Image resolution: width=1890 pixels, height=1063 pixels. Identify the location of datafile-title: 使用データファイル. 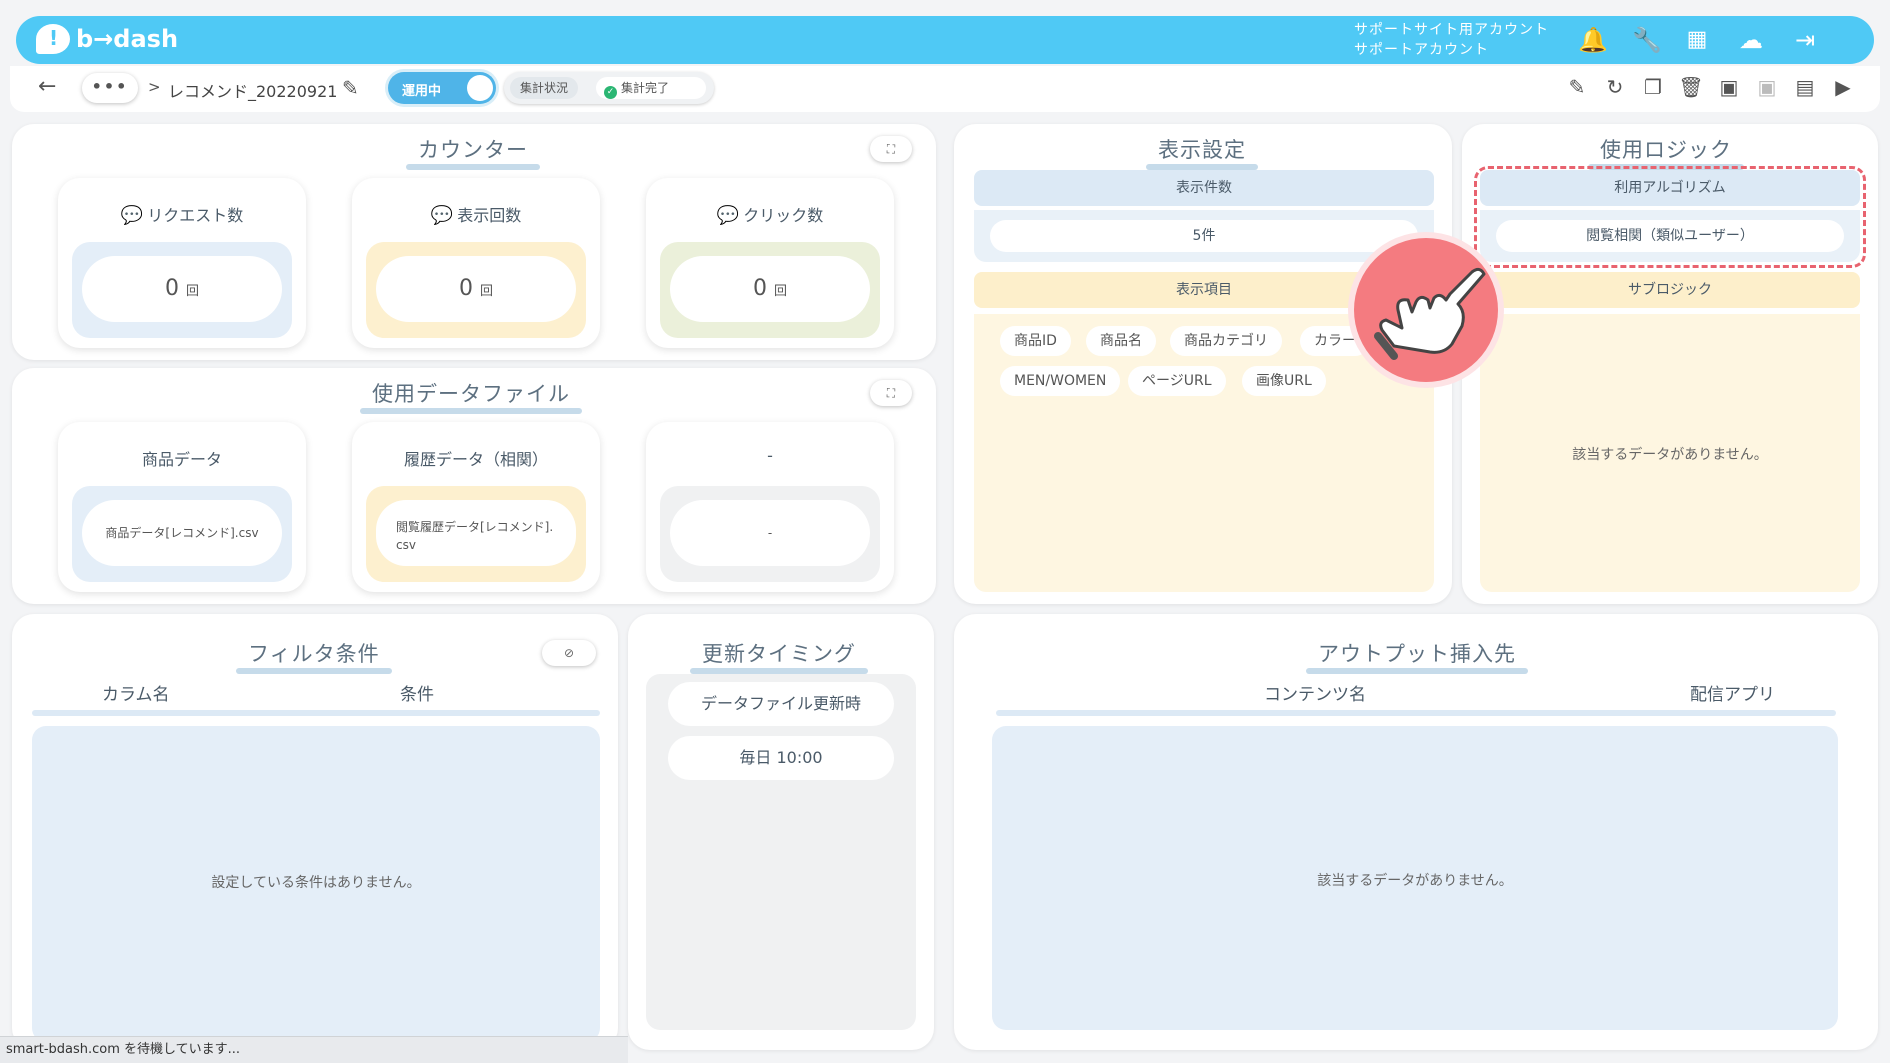
(471, 396).